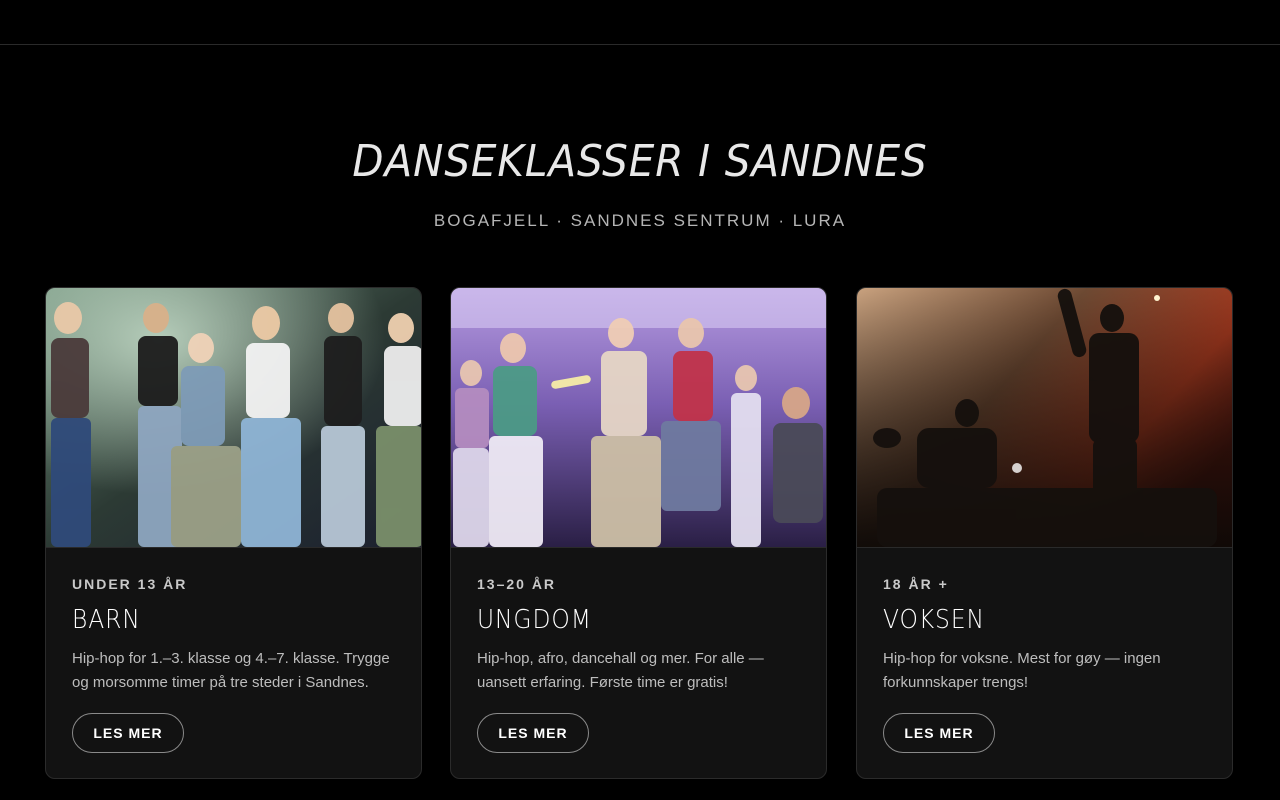 Image resolution: width=1280 pixels, height=800 pixels. What do you see at coordinates (640, 22) in the screenshot?
I see `top-nav-bar` at bounding box center [640, 22].